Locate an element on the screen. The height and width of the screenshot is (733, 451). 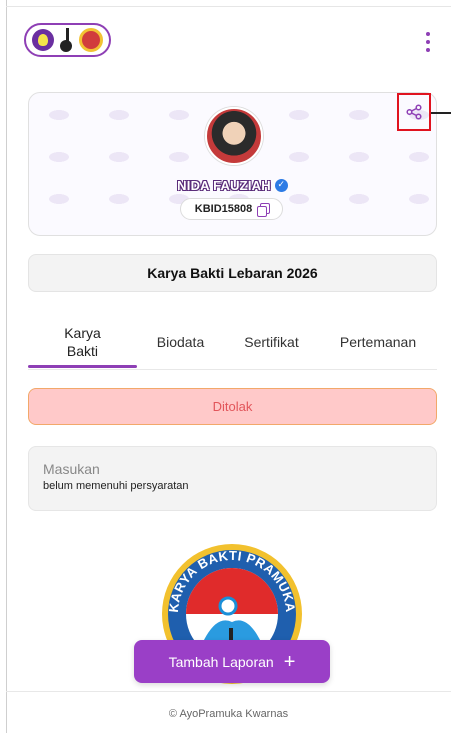
annotation-pointer-line is located at coordinates (441, 113).